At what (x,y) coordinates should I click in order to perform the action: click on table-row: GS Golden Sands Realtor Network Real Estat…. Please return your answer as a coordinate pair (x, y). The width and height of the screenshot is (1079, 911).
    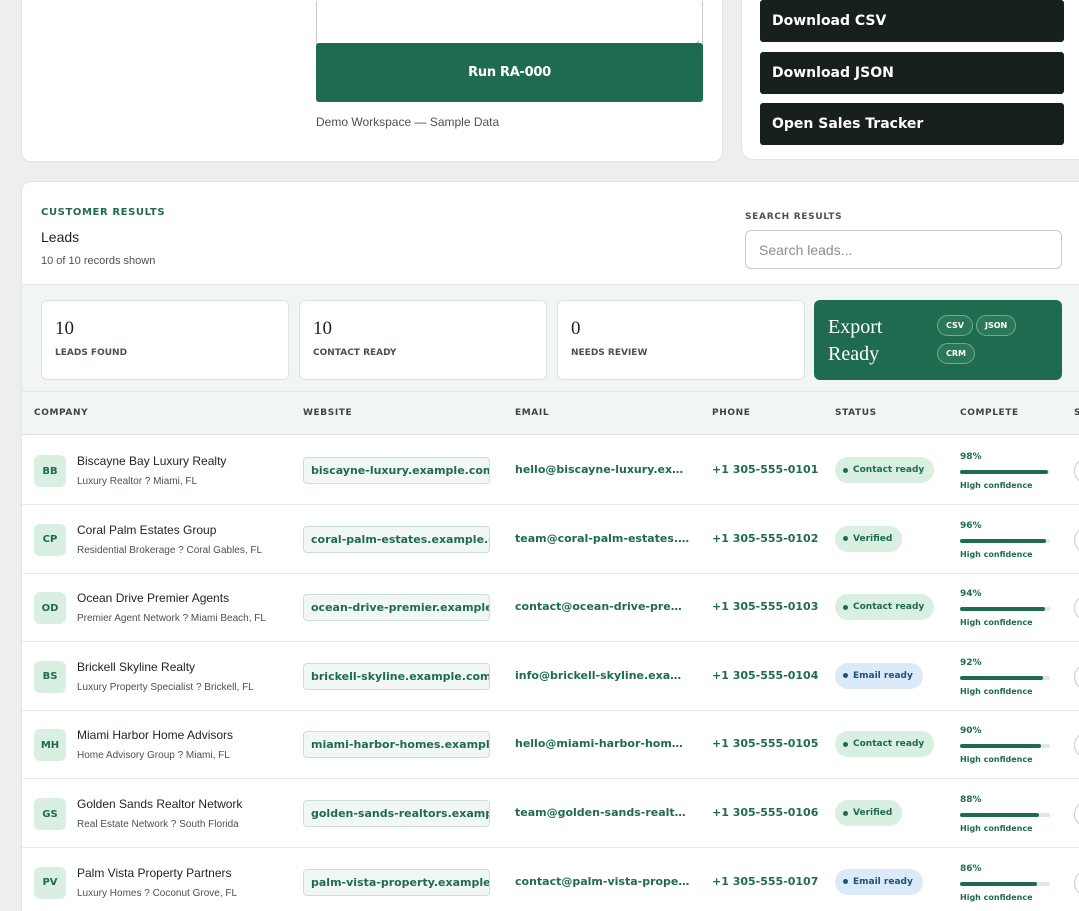
    Looking at the image, I should click on (550, 813).